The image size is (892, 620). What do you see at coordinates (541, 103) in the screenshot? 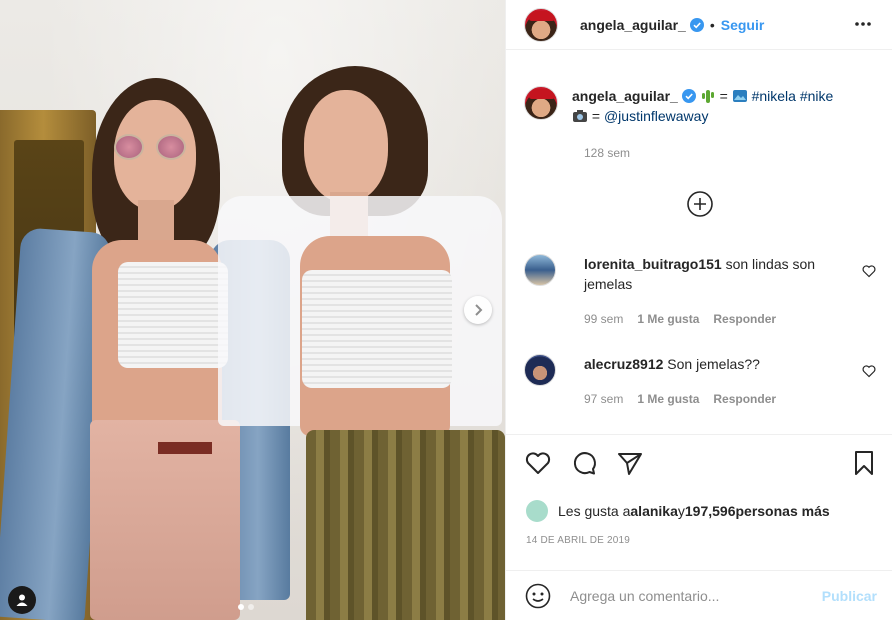
I see `caption-author-avatar` at bounding box center [541, 103].